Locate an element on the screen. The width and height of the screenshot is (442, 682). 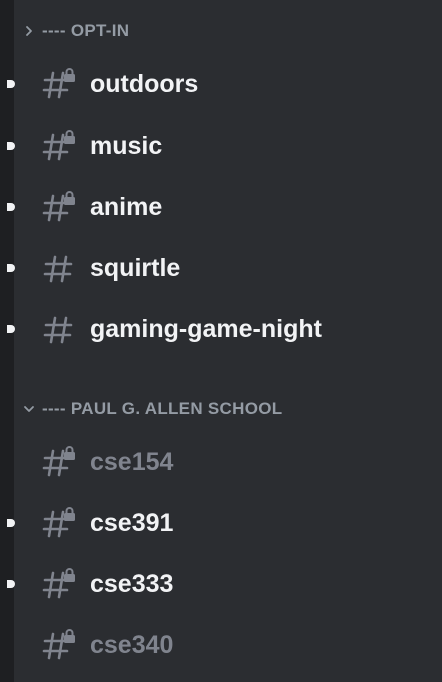
category-label: ---- PAUL G. ALLEN SCHOOL is located at coordinates (162, 408).